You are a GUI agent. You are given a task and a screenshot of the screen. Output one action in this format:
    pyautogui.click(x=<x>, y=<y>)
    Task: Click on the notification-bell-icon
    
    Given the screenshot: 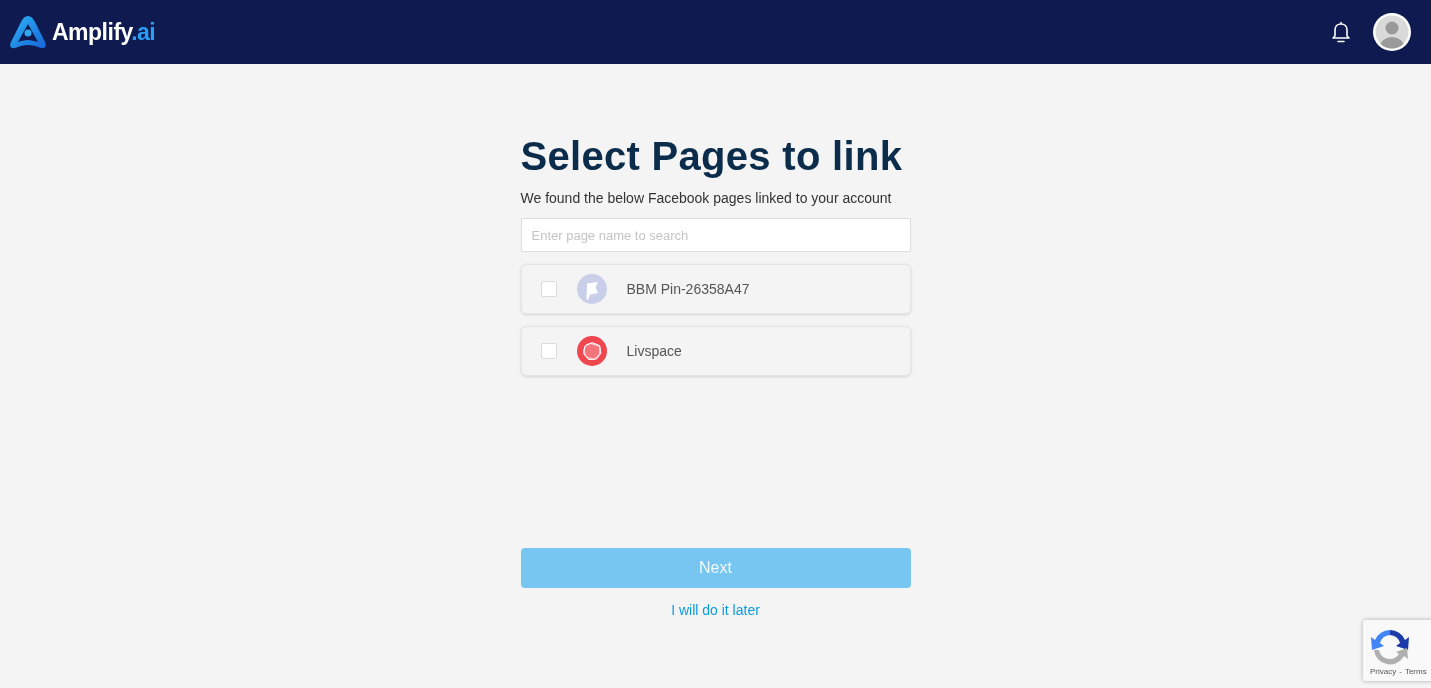 What is the action you would take?
    pyautogui.click(x=1341, y=32)
    